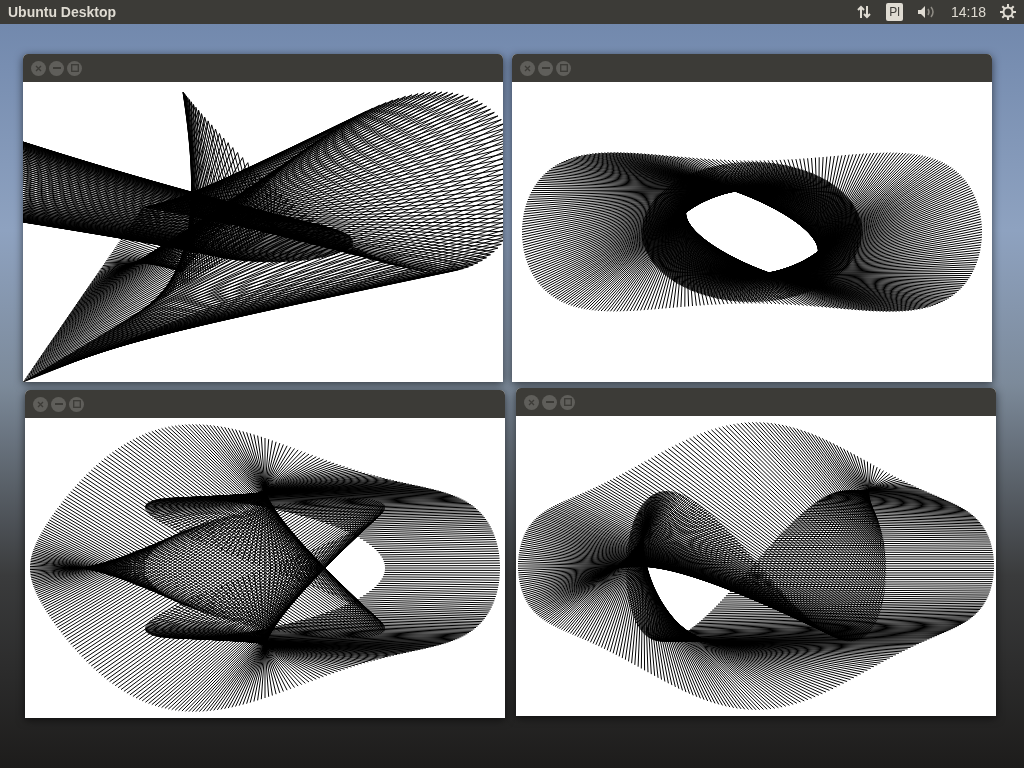  I want to click on keyboard-layout-indicator: Pl, so click(894, 12).